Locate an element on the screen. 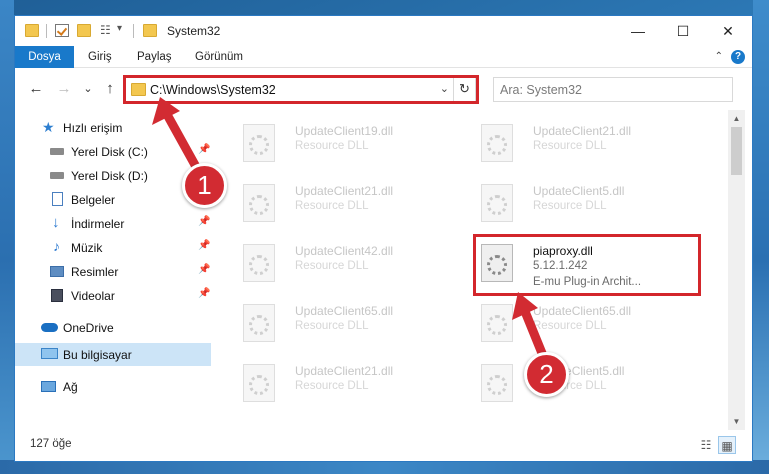 Image resolution: width=769 pixels, height=474 pixels. maximize-button: ☐ is located at coordinates (683, 31).